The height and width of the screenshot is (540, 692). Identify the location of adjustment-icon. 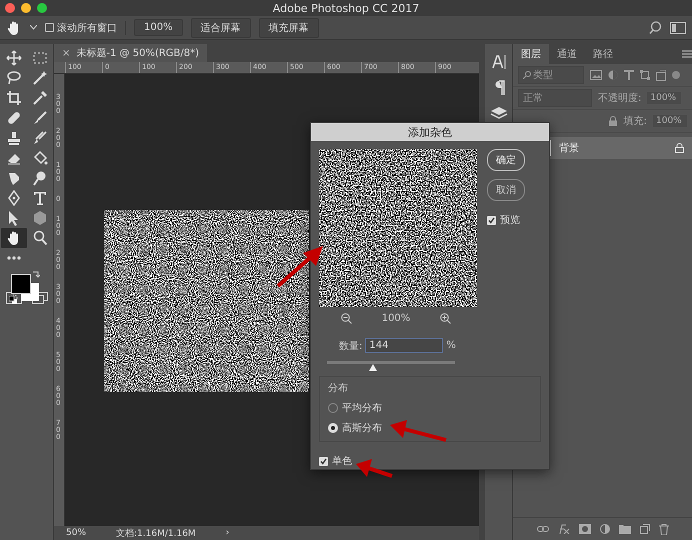
(605, 529).